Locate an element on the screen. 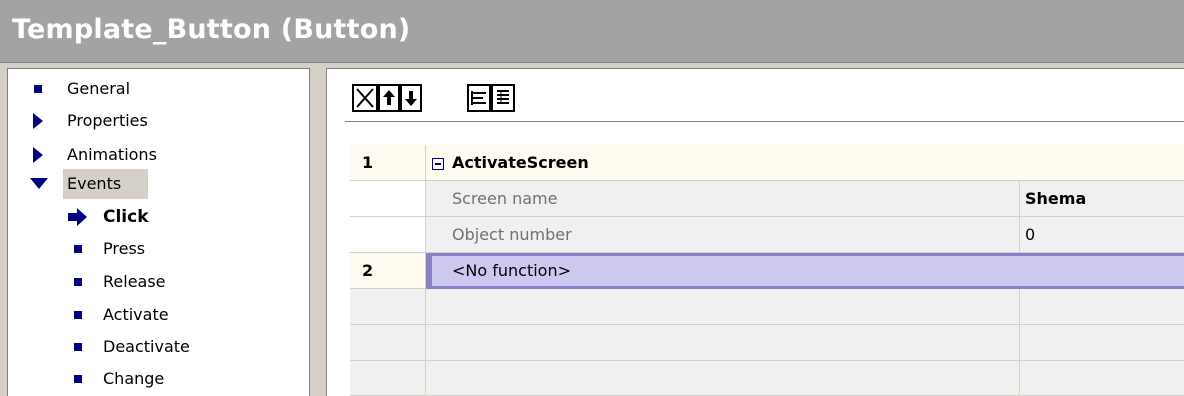 This screenshot has height=396, width=1184. parameter-name-cell: Screen name is located at coordinates (723, 199).